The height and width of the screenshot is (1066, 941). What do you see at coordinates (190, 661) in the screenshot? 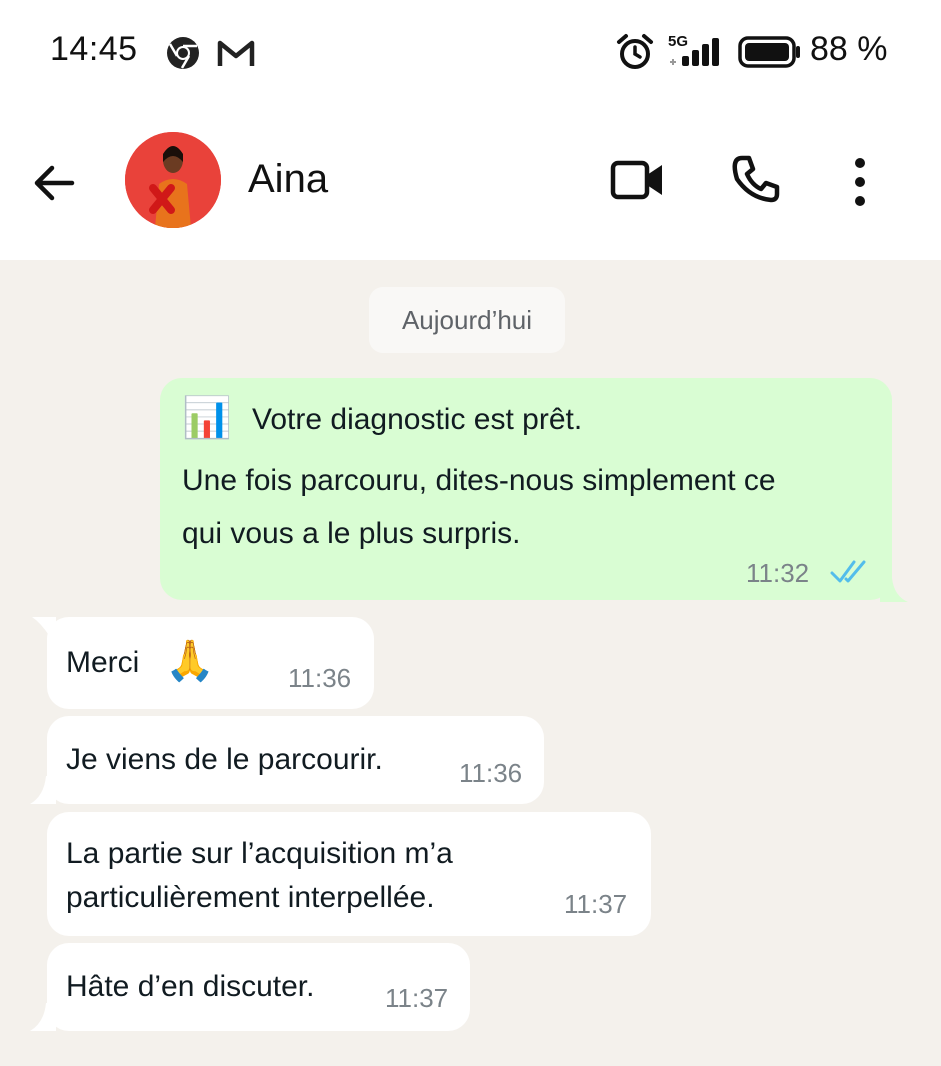
I see `praying-hands-emoji: 🙏` at bounding box center [190, 661].